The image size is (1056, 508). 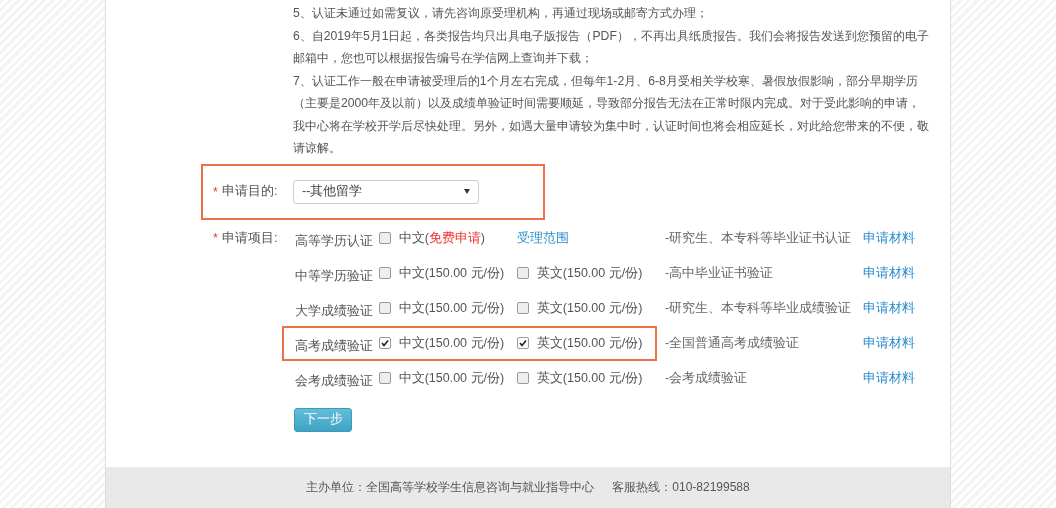 What do you see at coordinates (733, 343) in the screenshot?
I see `item-description: -全国普通高考成绩验证` at bounding box center [733, 343].